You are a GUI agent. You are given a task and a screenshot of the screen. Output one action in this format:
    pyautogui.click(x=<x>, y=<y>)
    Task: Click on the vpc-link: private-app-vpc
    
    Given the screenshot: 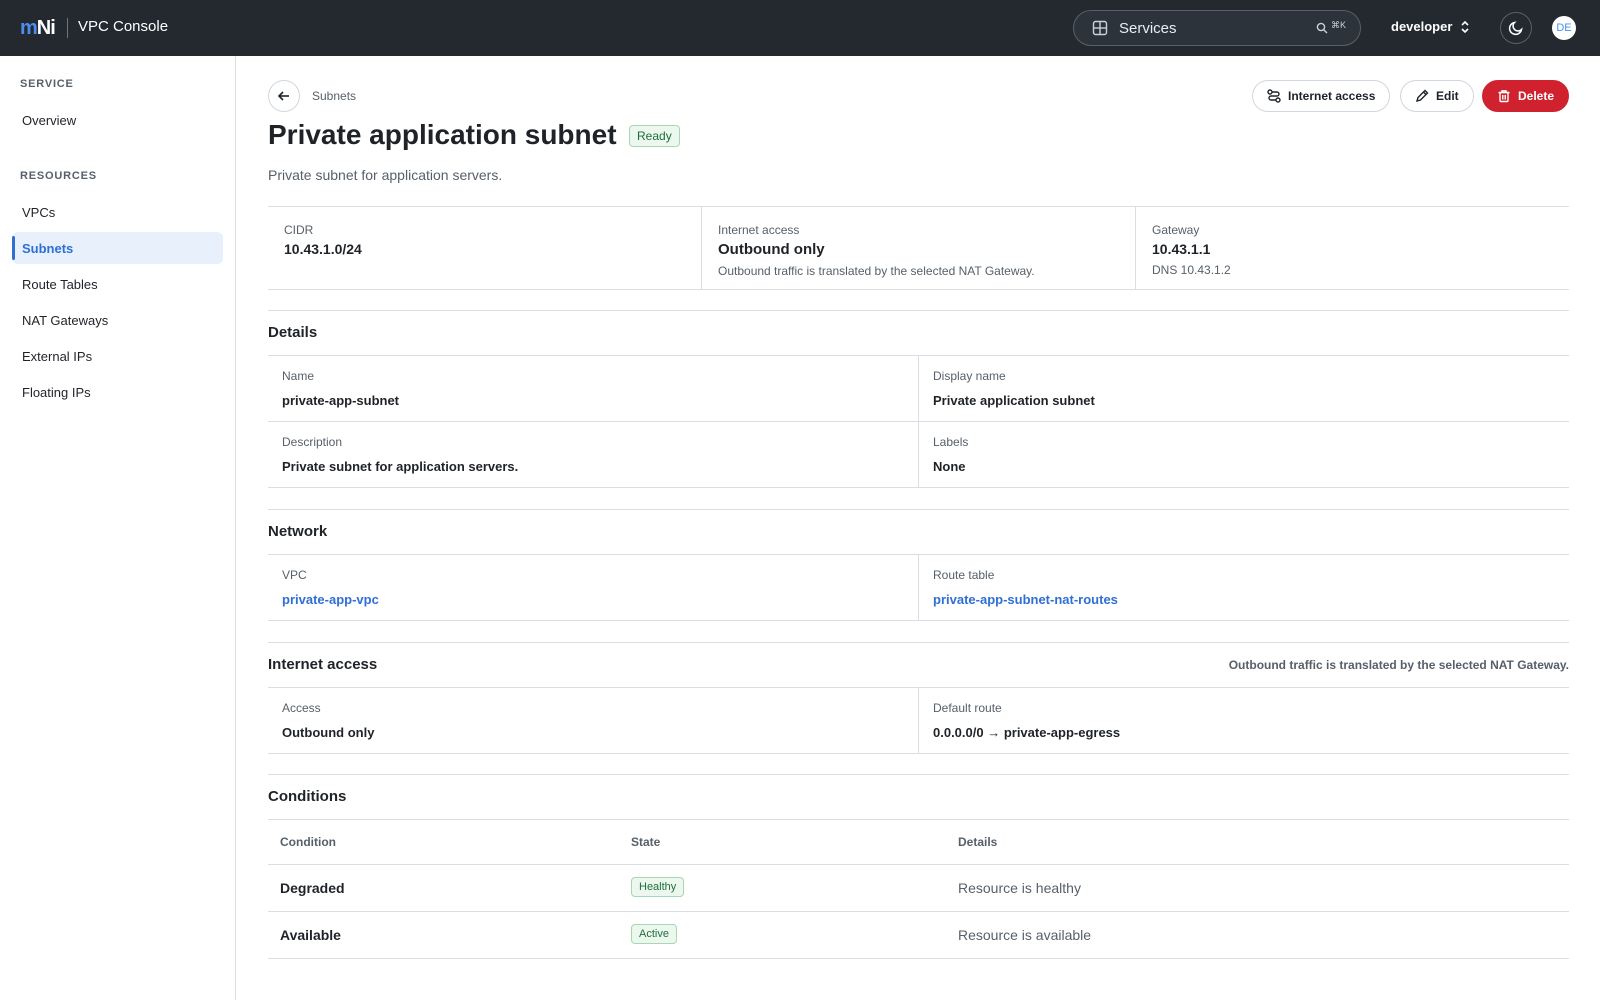 What is the action you would take?
    pyautogui.click(x=593, y=599)
    